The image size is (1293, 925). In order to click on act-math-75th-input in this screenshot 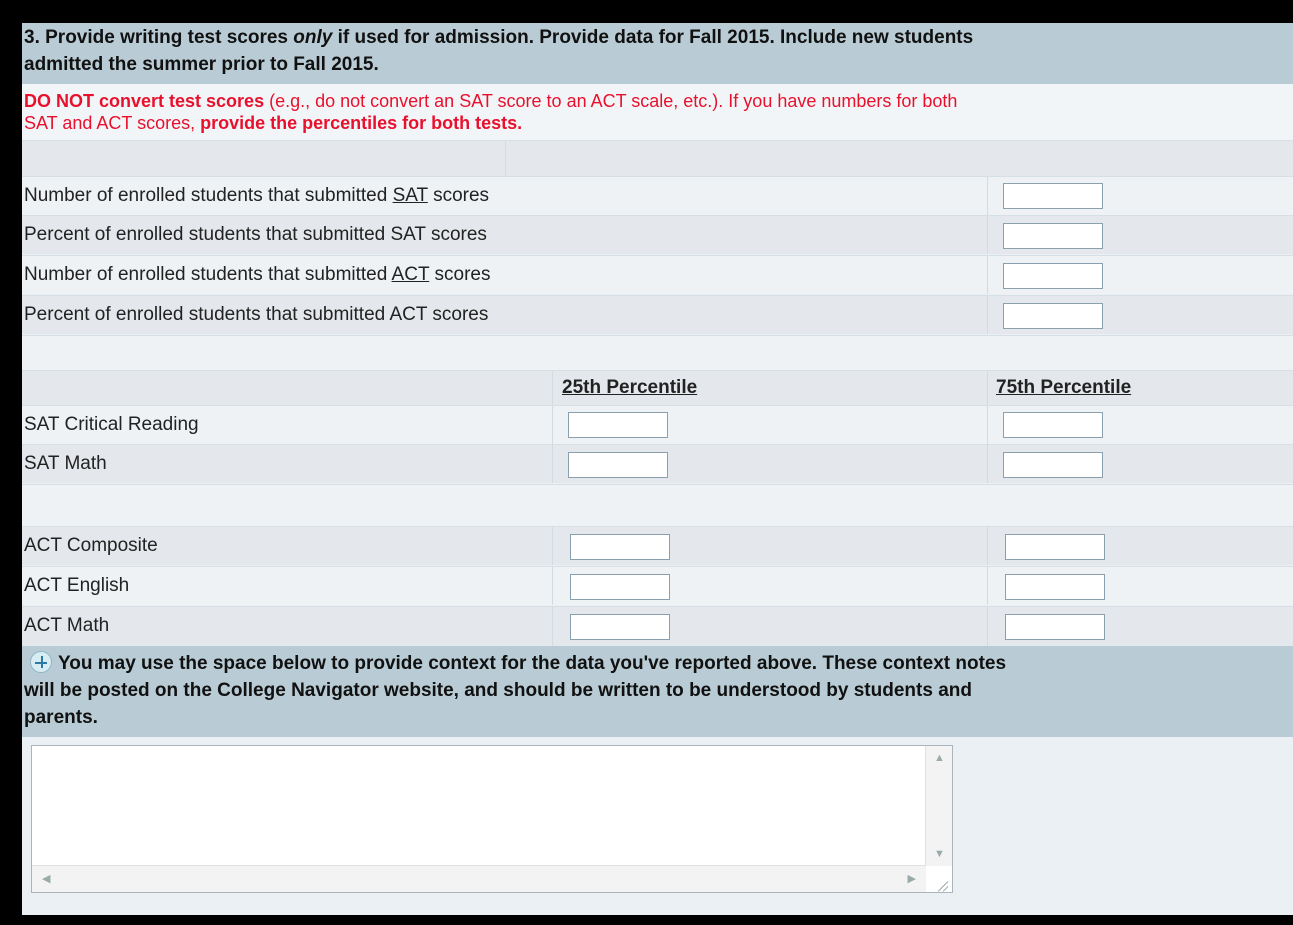, I will do `click(1055, 627)`.